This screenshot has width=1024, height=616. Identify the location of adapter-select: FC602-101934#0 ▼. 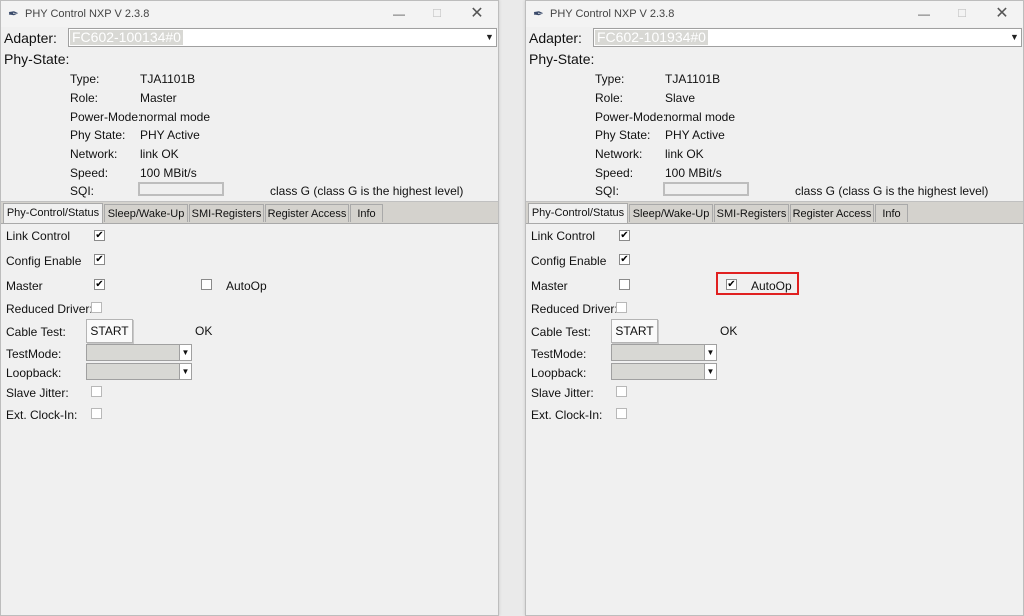
(807, 37).